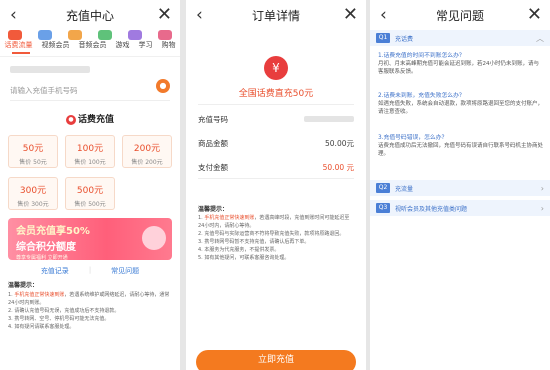  What do you see at coordinates (460, 38) in the screenshot?
I see `faq-section-1: Q1 充话费 ︿` at bounding box center [460, 38].